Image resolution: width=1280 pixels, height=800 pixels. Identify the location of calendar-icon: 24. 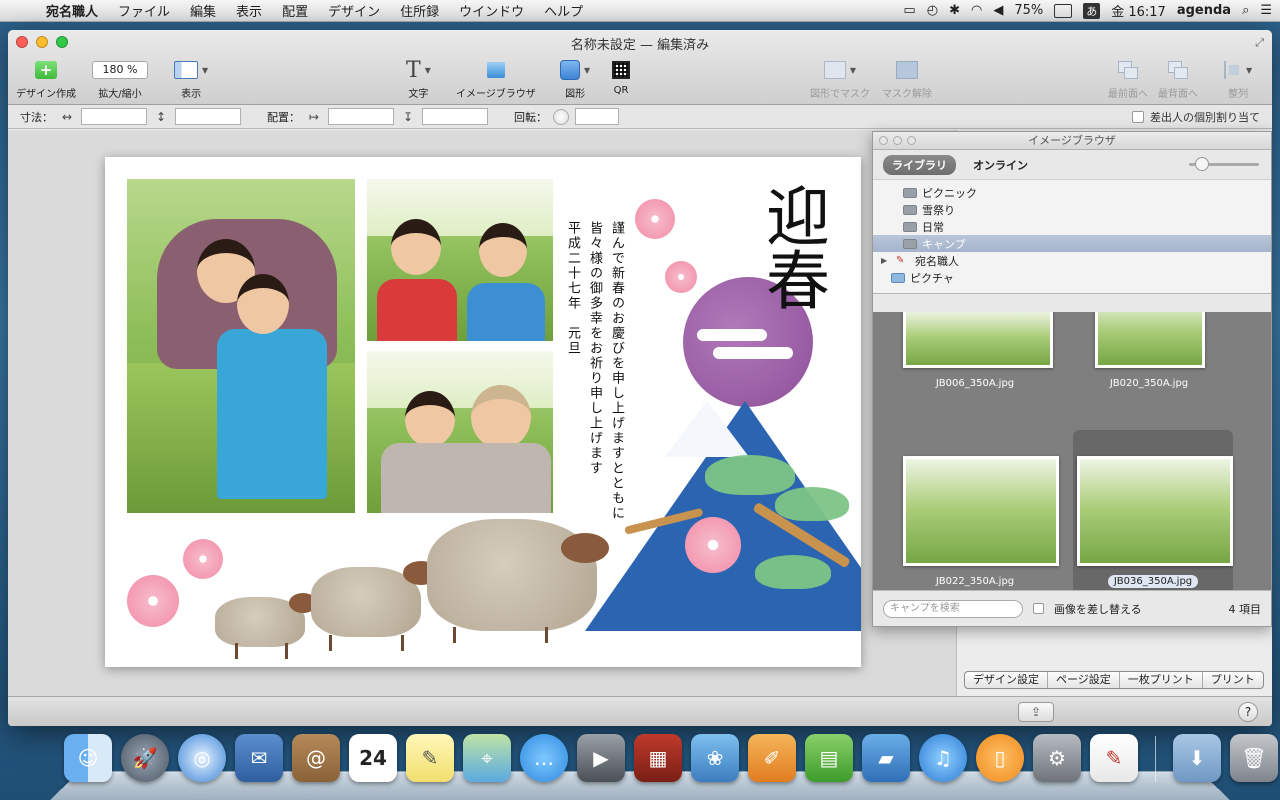
(373, 758).